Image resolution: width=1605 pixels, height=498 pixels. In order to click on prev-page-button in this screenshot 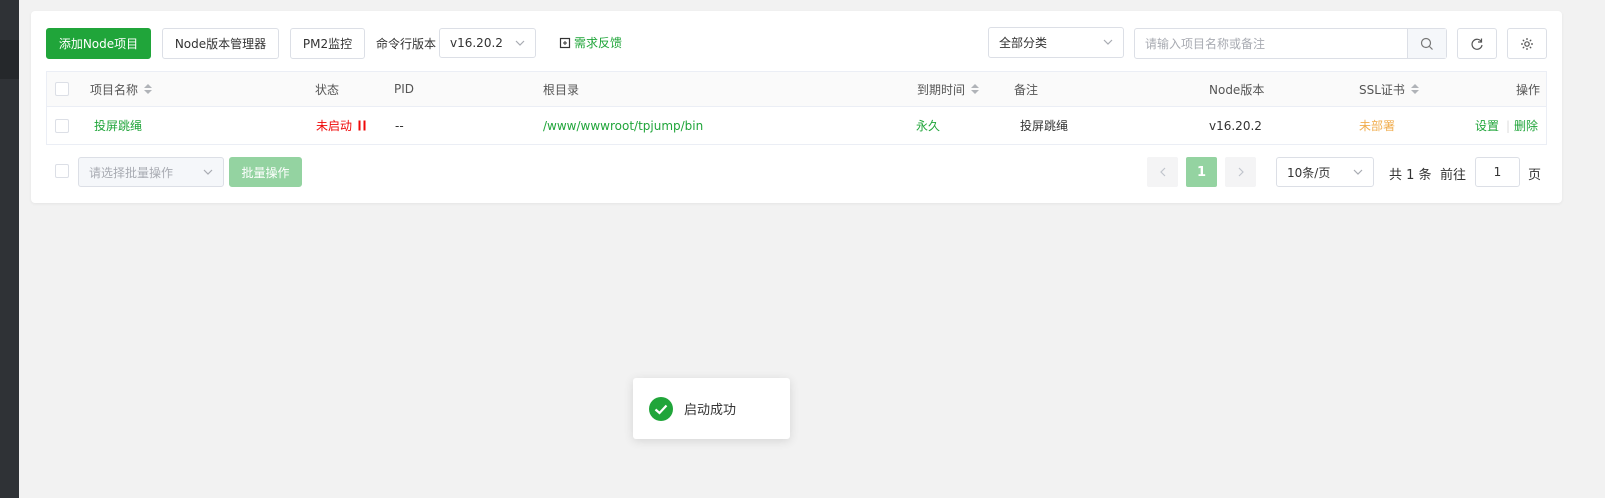, I will do `click(1162, 172)`.